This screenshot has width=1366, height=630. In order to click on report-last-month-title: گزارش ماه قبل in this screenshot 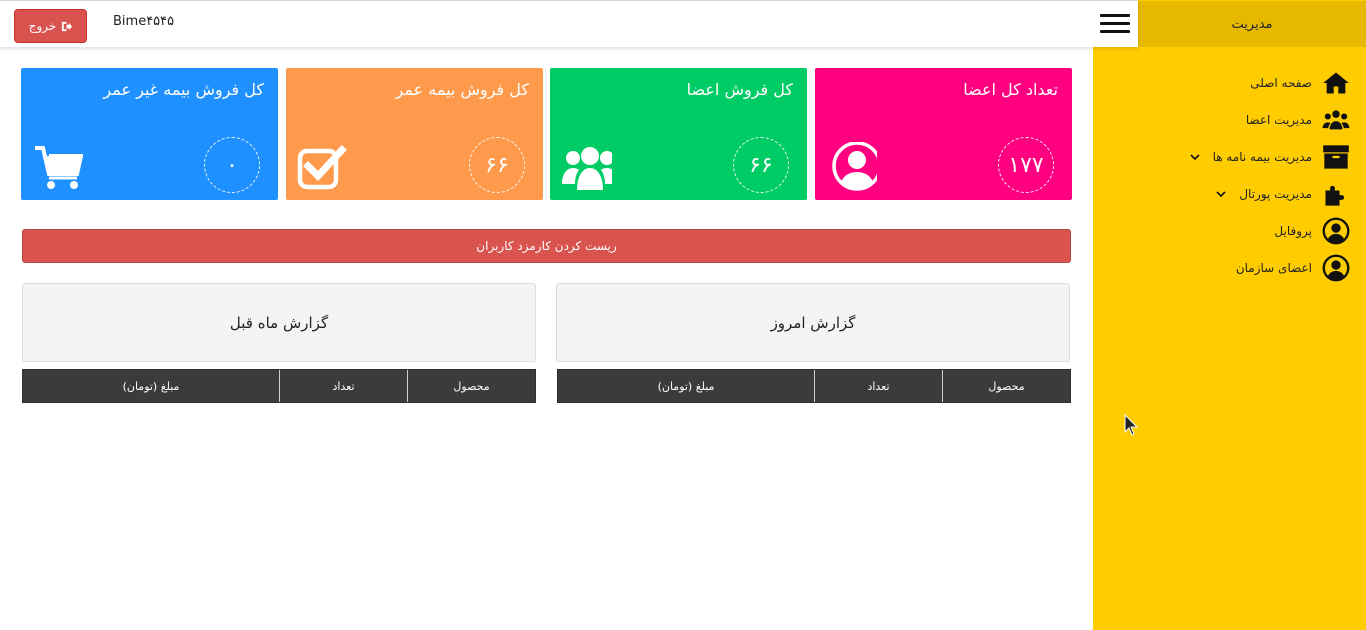, I will do `click(279, 322)`.